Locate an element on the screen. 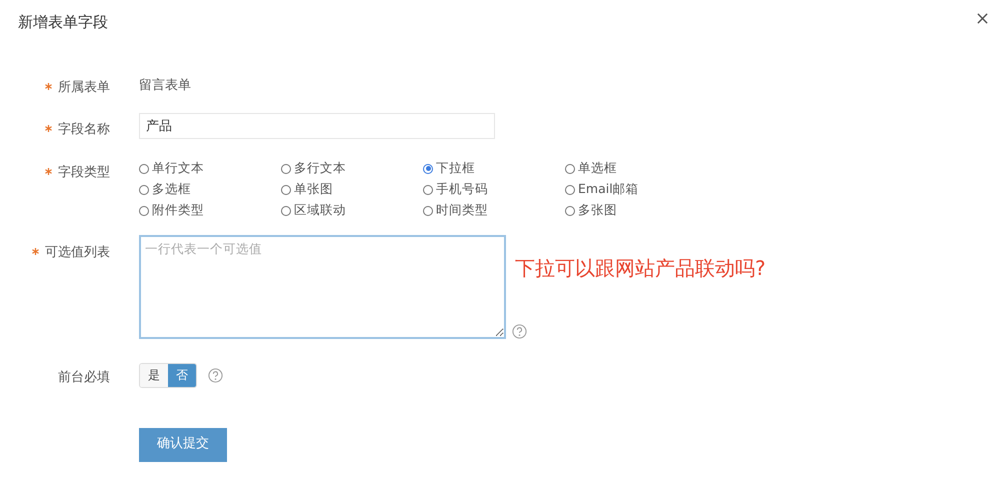 The image size is (1000, 483). options-text-area: 一行代表一个可选值 is located at coordinates (322, 287).